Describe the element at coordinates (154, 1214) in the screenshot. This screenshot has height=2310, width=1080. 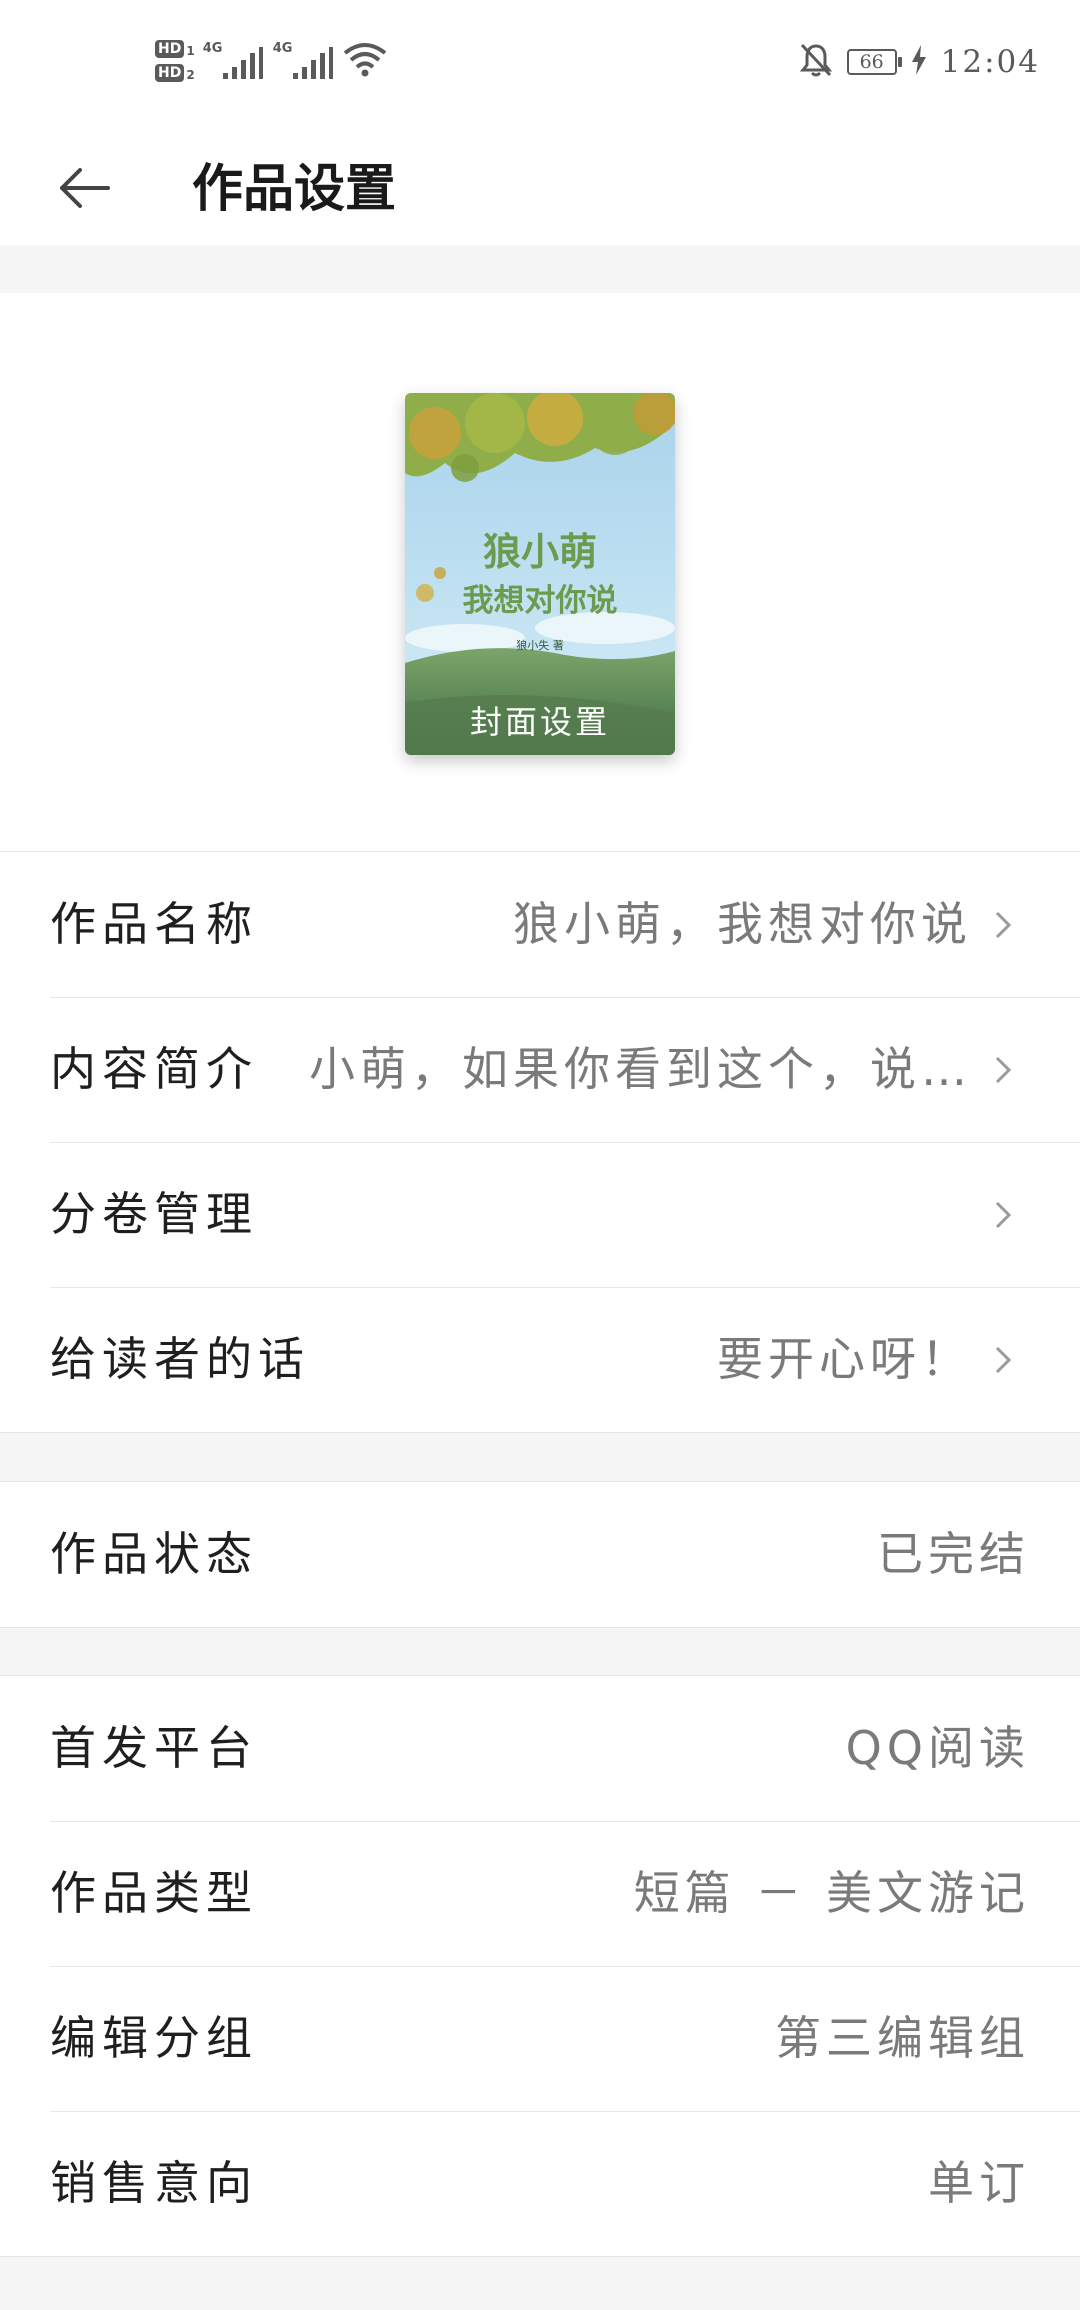
I see `row-label: 分卷管理` at that location.